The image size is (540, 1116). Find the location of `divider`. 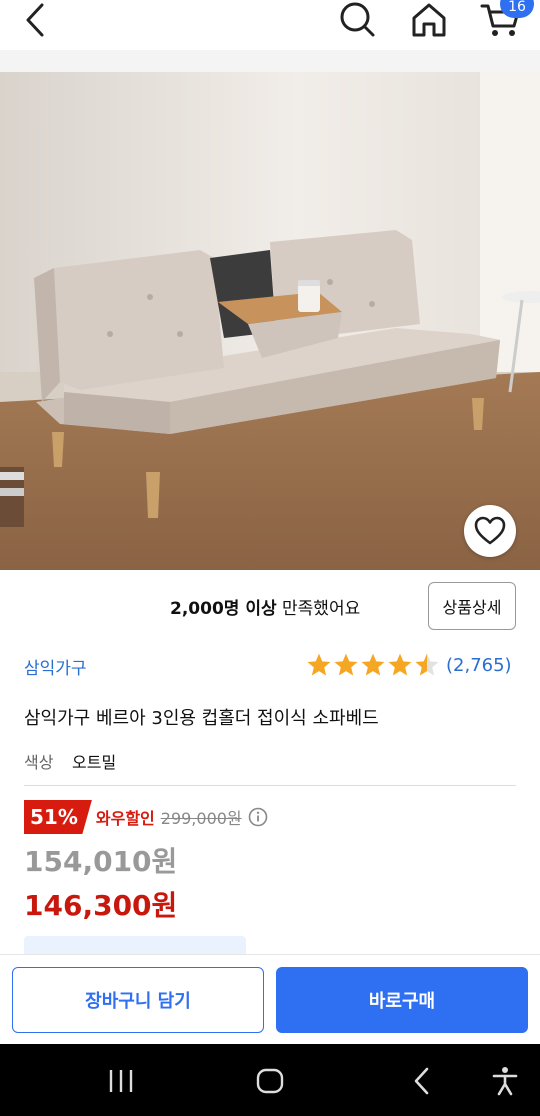

divider is located at coordinates (270, 785).